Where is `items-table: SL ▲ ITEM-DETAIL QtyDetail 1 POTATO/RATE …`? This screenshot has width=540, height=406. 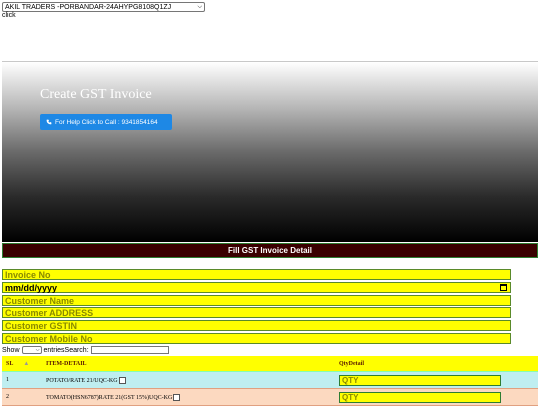
items-table: SL ▲ ITEM-DETAIL QtyDetail 1 POTATO/RATE … is located at coordinates (270, 381).